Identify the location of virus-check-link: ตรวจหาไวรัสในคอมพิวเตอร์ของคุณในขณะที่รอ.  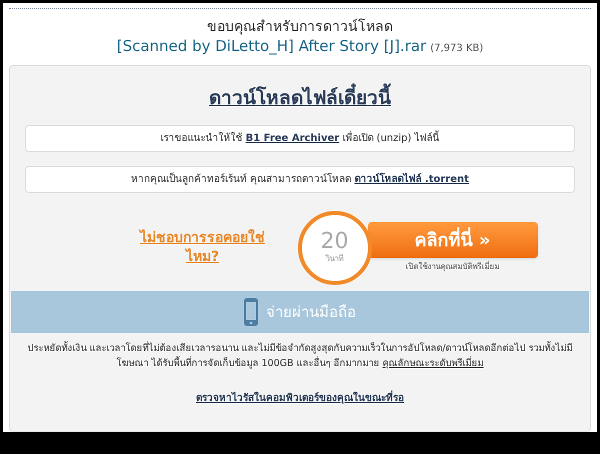
(300, 398).